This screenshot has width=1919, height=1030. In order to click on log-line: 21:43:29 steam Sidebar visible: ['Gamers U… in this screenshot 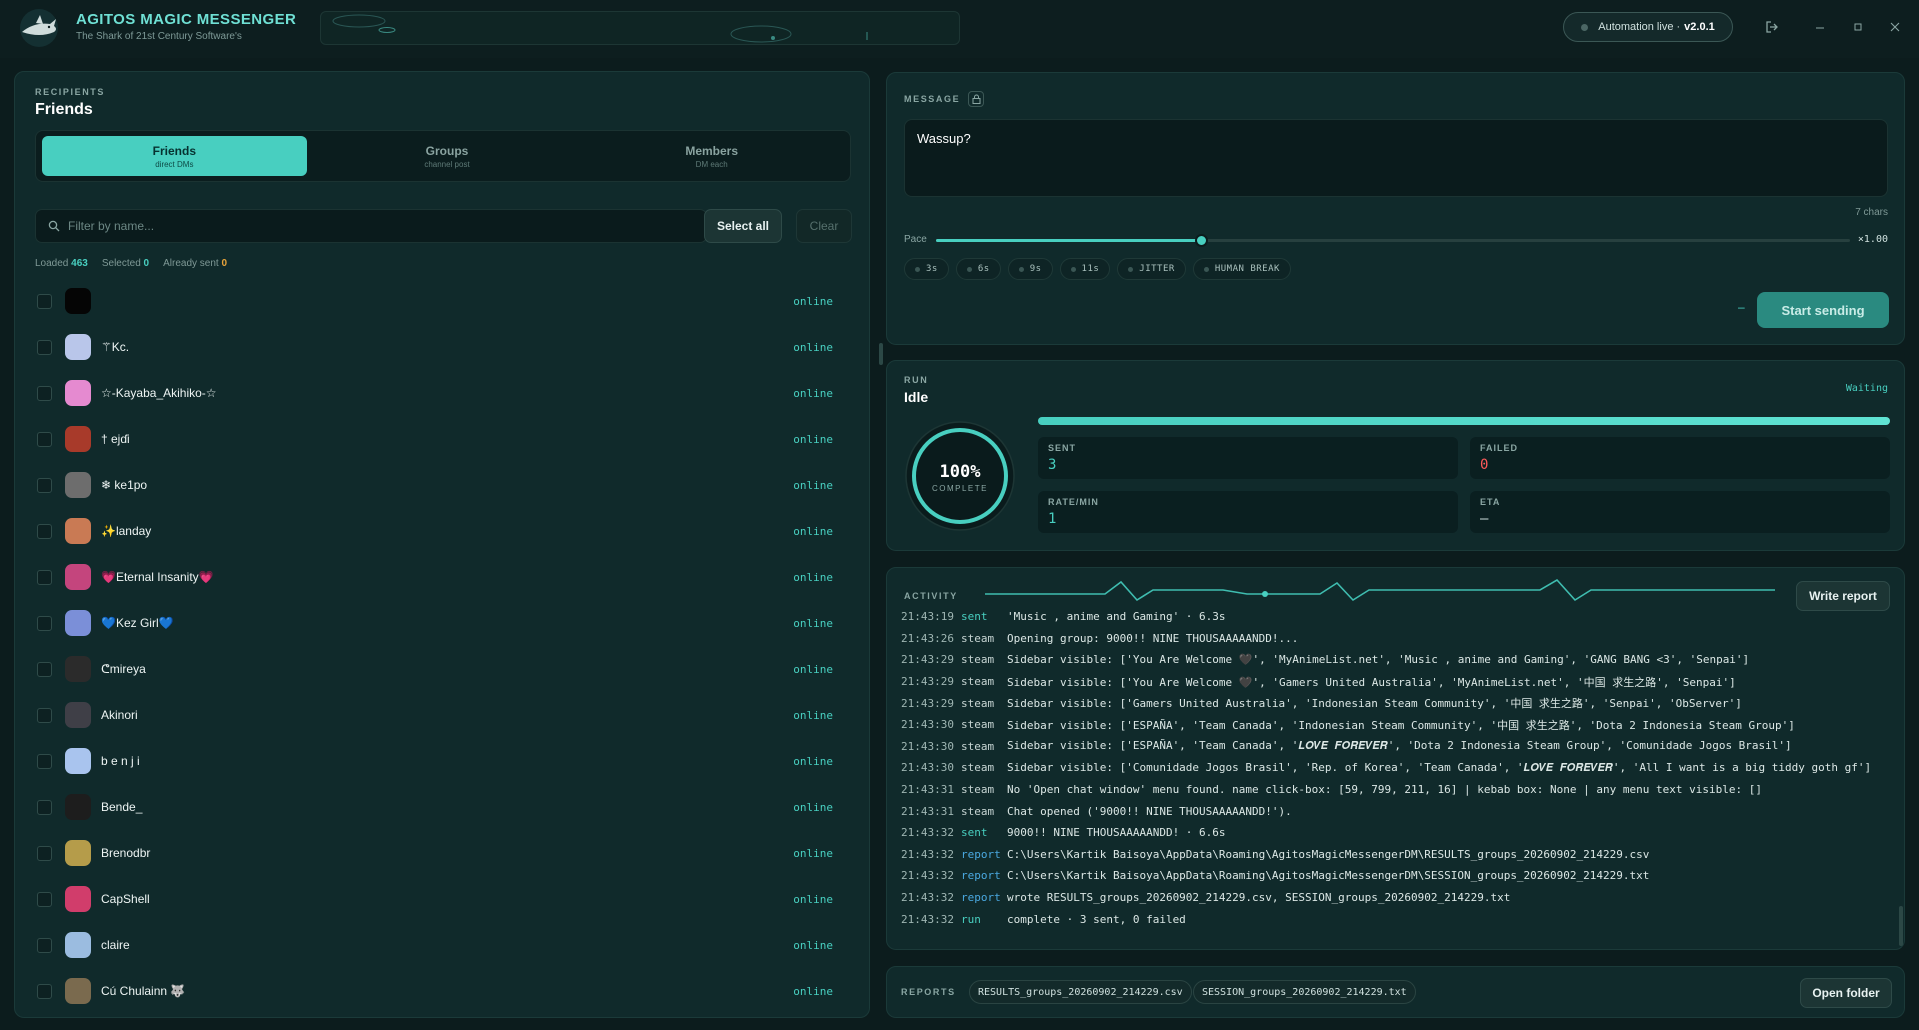, I will do `click(1393, 703)`.